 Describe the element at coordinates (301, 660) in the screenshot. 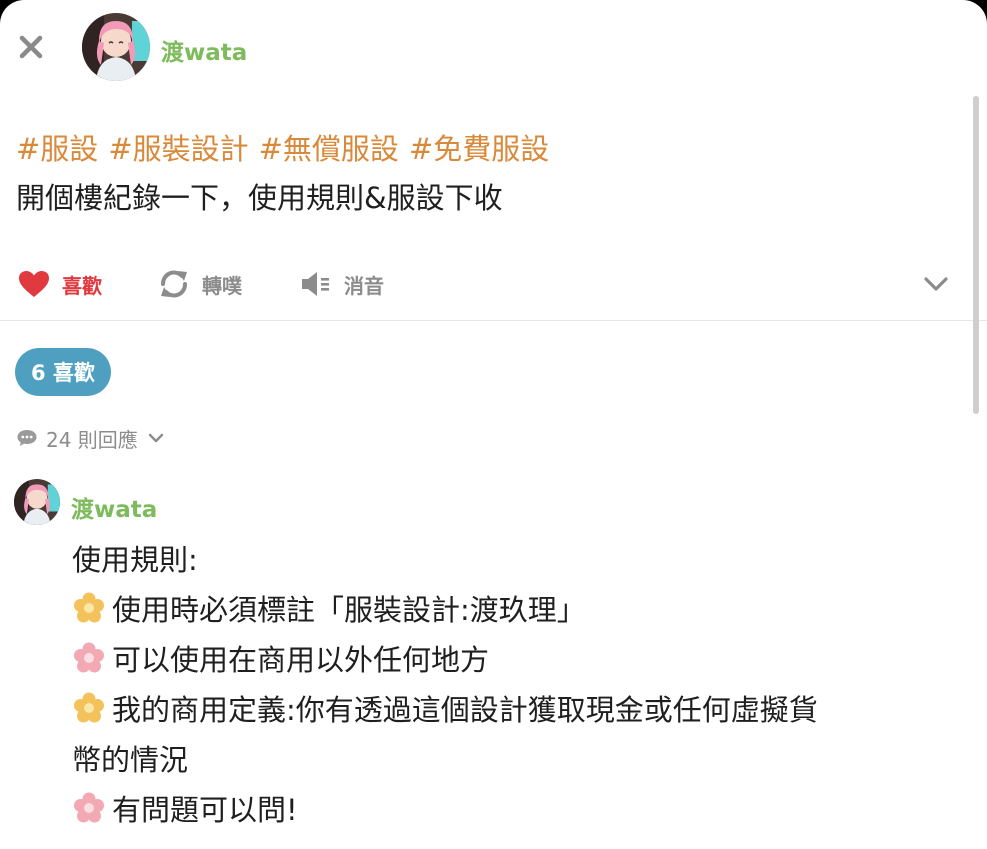

I see `comment-line-text: 可以使用在商用以外任何地方` at that location.